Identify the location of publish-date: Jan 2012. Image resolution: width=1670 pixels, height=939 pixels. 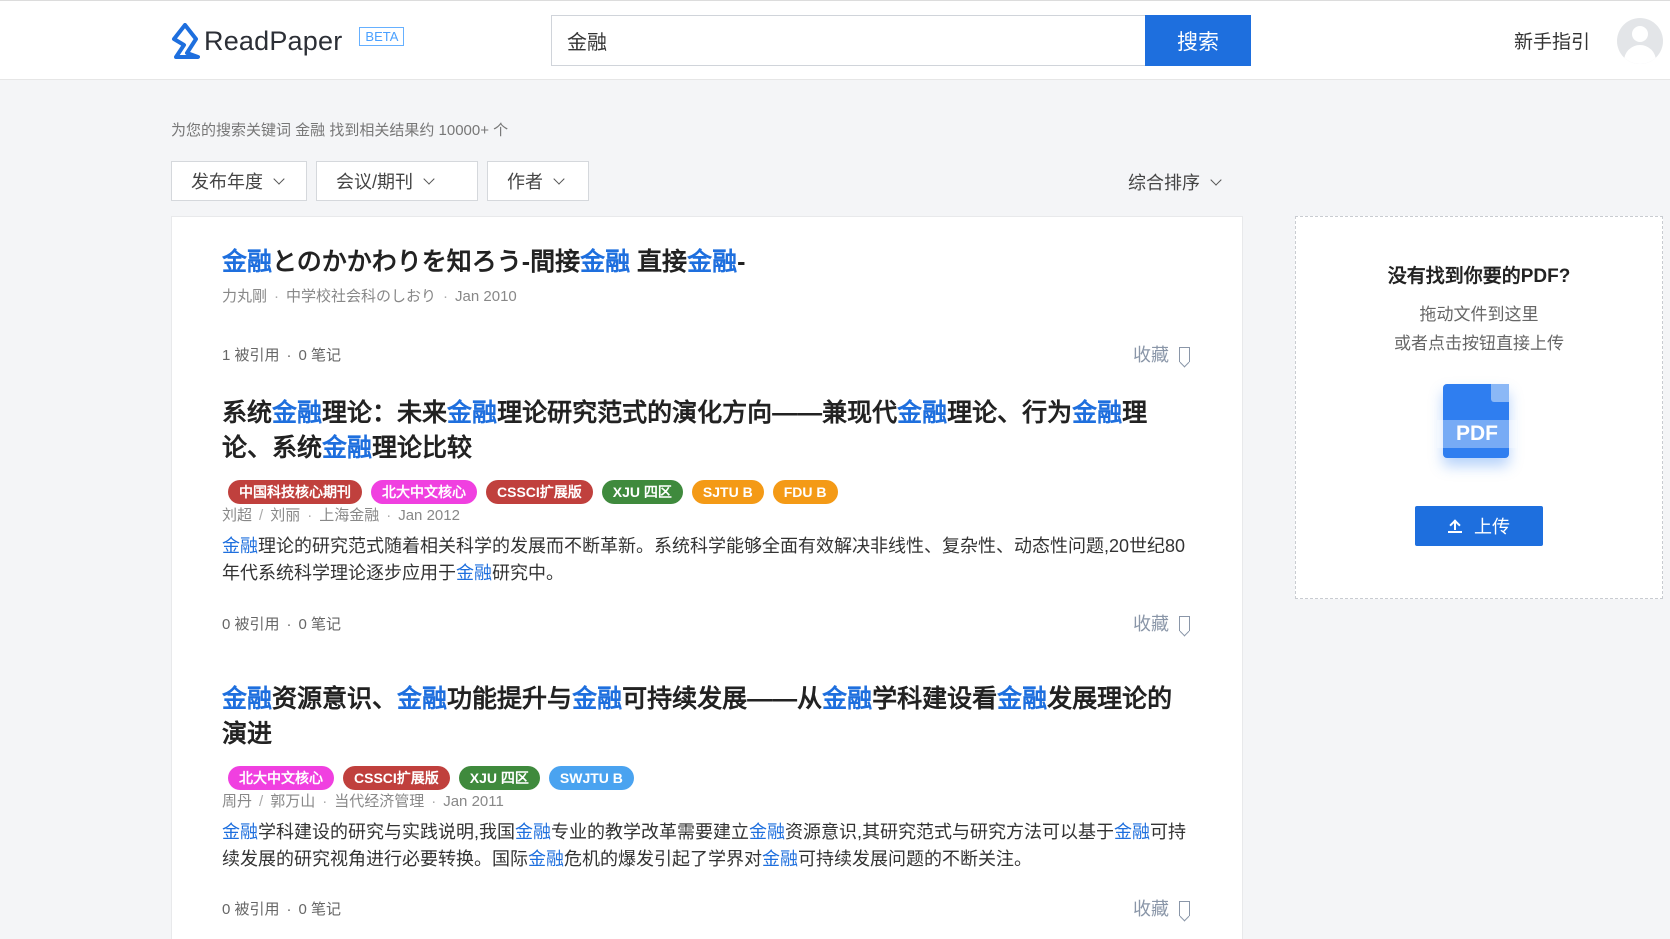
(429, 515).